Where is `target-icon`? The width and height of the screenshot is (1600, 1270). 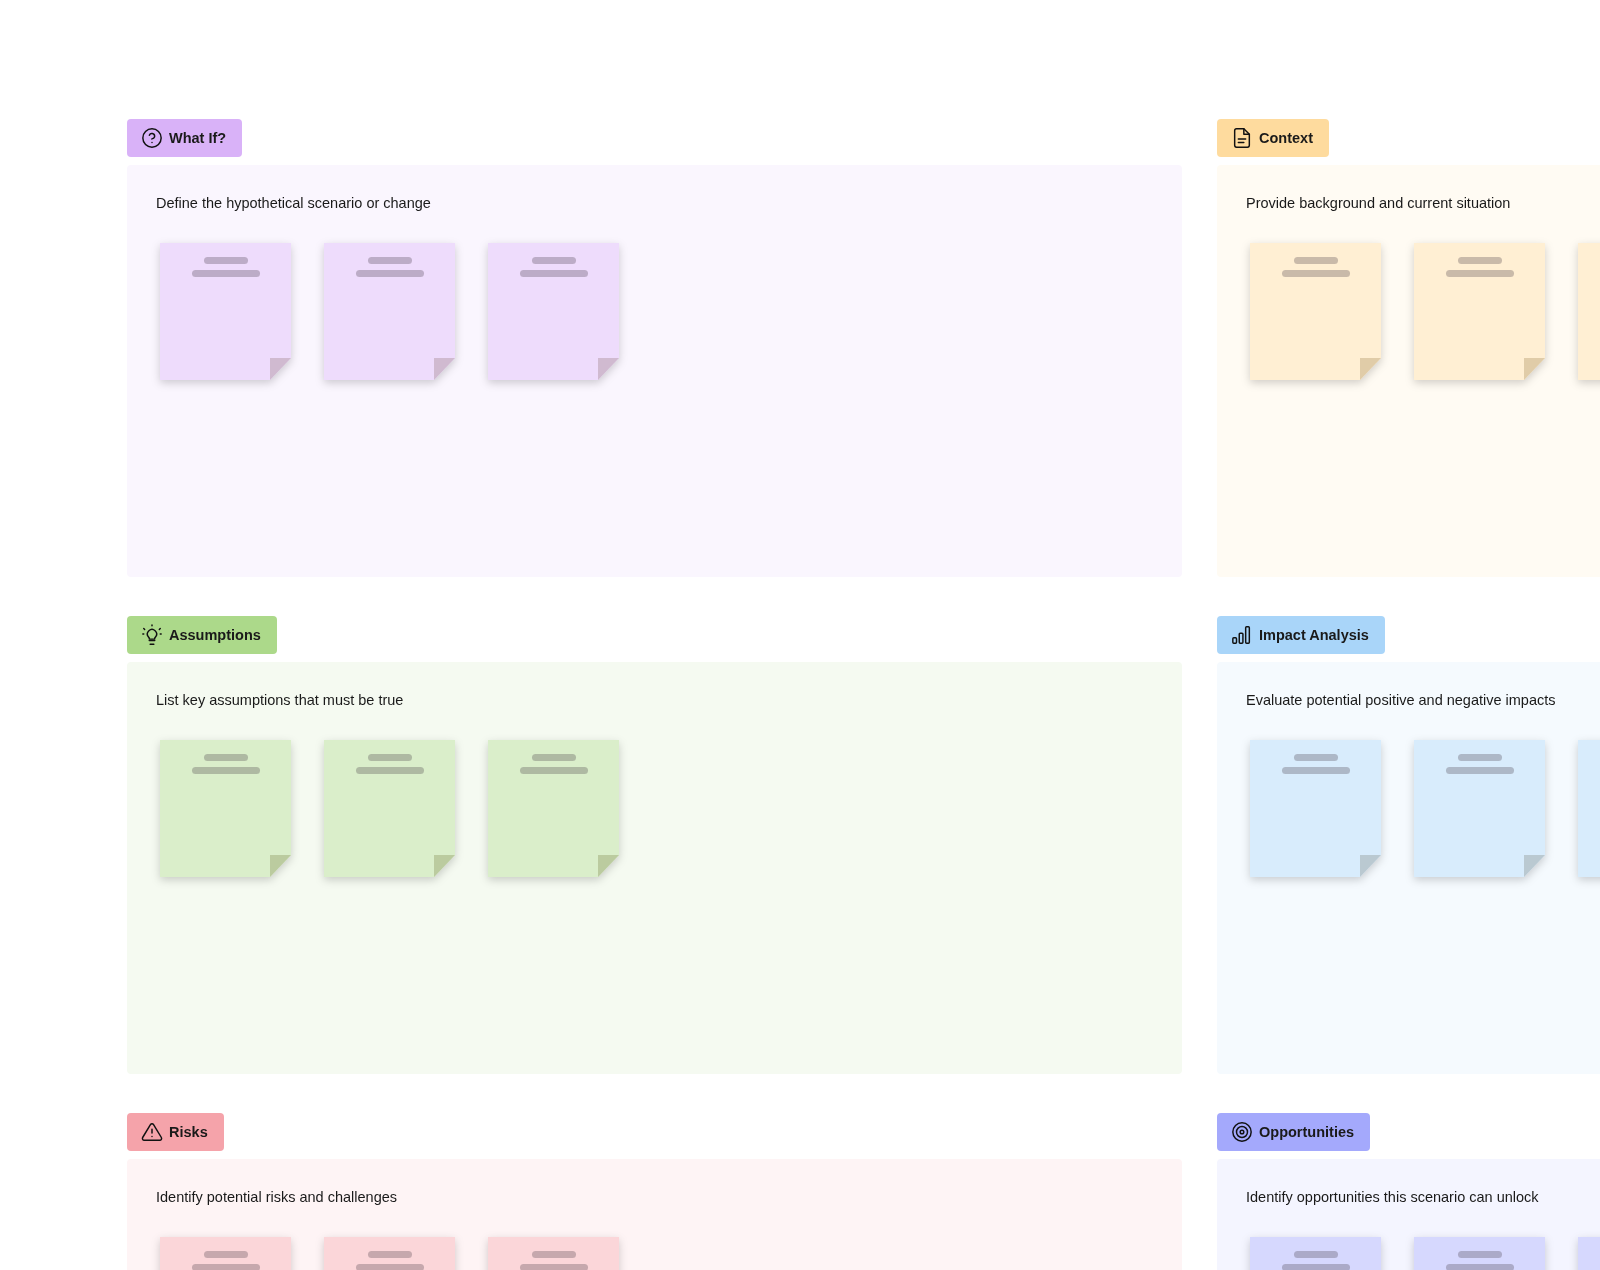 target-icon is located at coordinates (1242, 1132).